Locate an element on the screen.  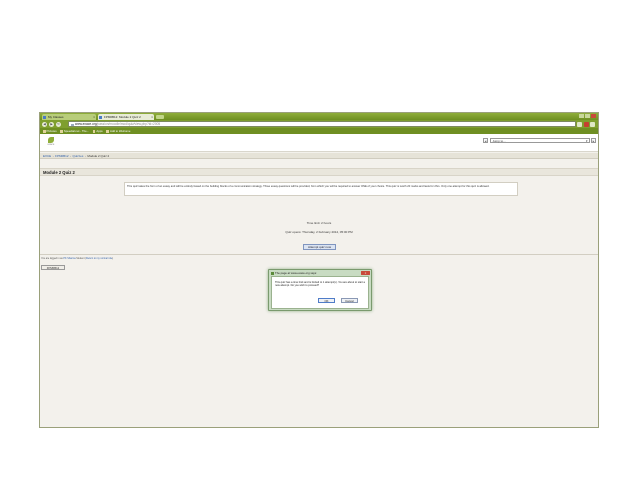
close-window-icon is located at coordinates (593, 116).